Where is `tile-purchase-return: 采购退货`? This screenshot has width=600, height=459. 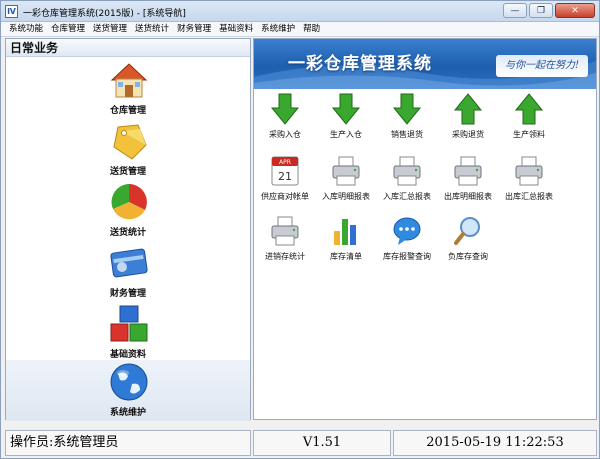
tile-purchase-return: 采购退货 is located at coordinates (468, 124).